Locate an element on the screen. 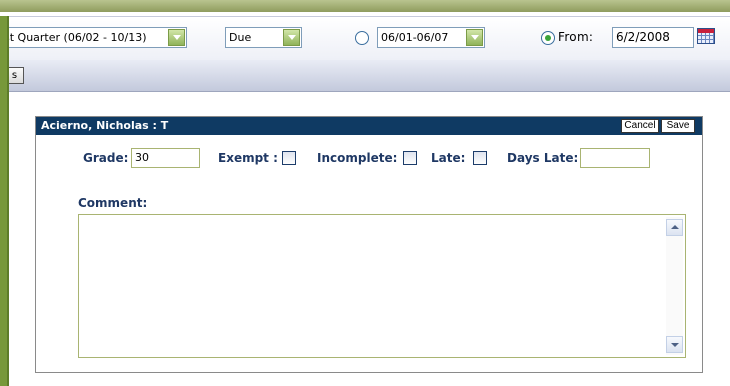 The image size is (730, 386). scroll-down-icon is located at coordinates (674, 344).